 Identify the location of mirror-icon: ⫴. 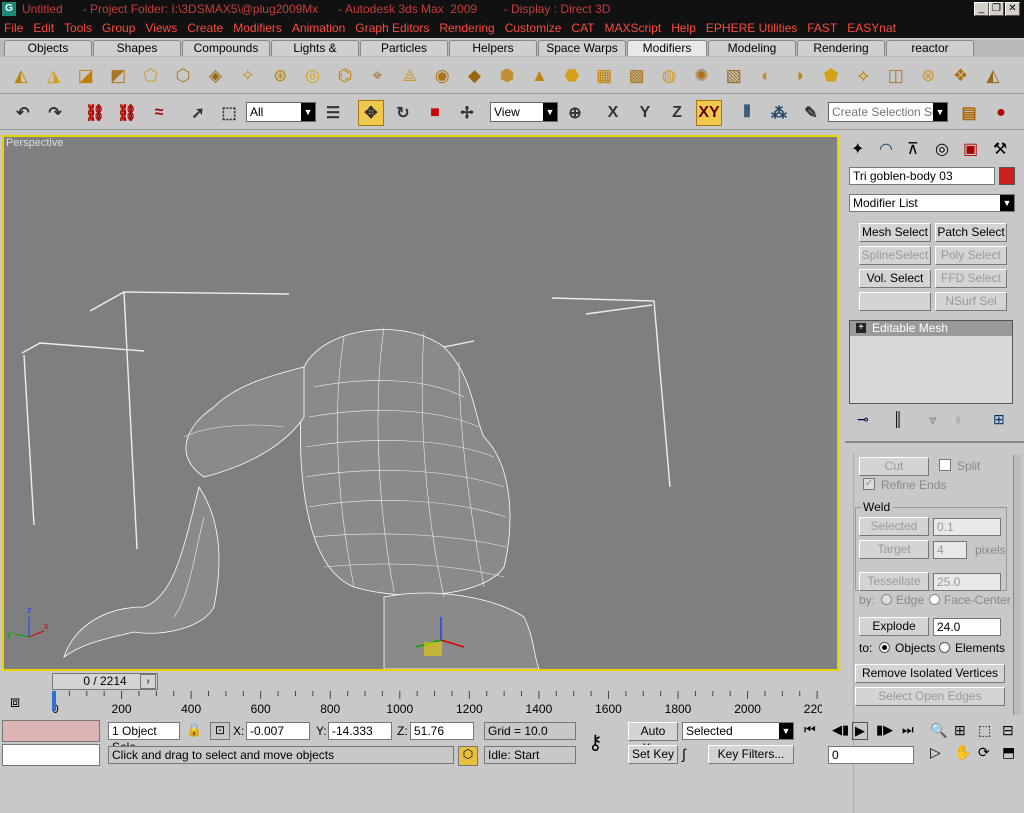
(747, 113).